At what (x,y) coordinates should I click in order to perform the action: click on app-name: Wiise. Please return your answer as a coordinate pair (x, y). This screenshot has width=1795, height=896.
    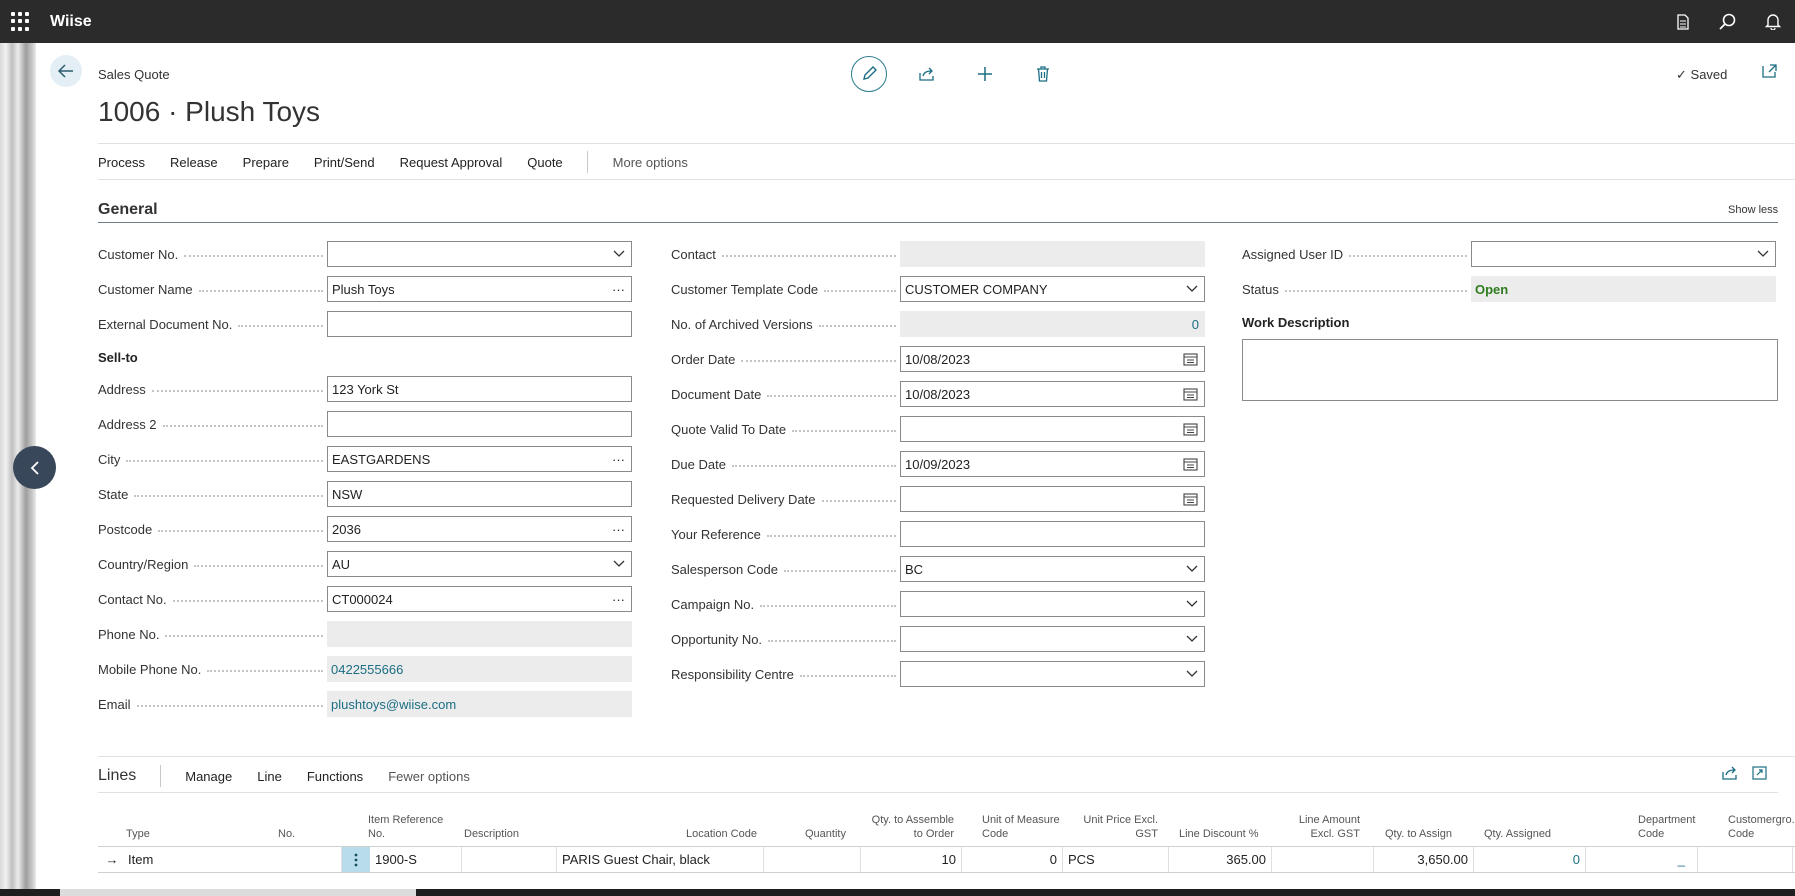
    Looking at the image, I should click on (71, 22).